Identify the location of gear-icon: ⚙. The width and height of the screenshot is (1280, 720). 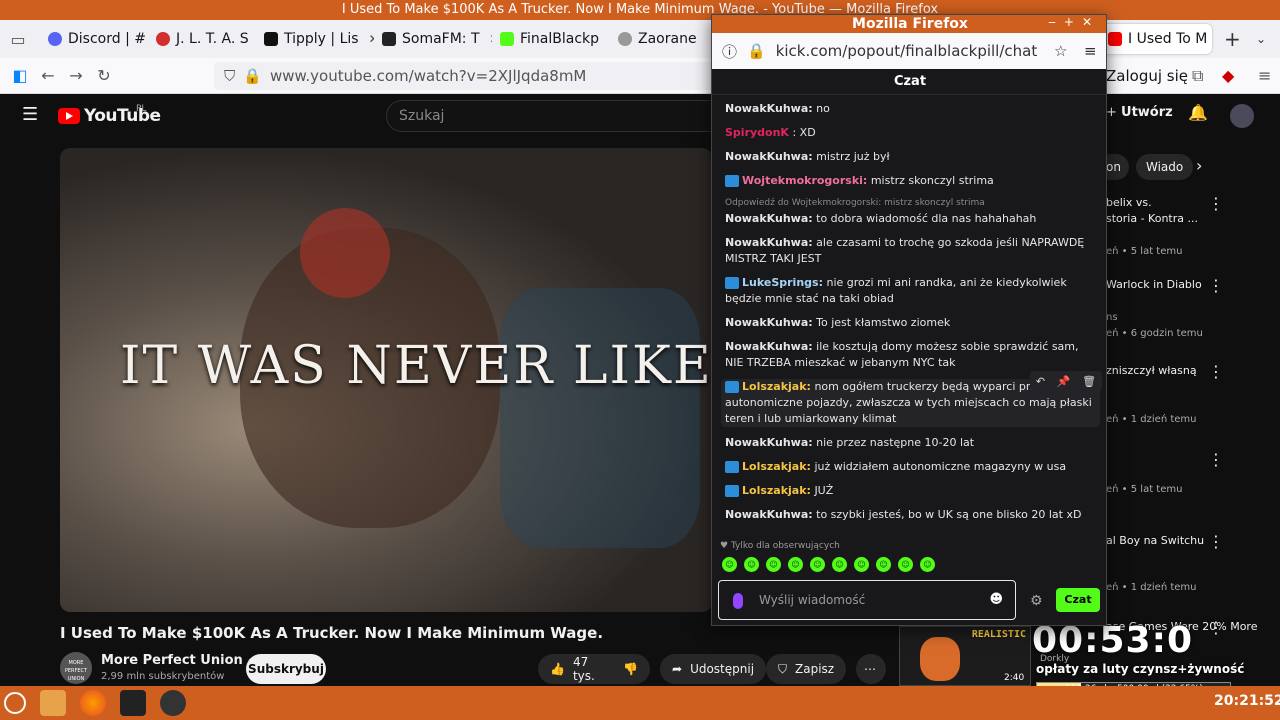
(1036, 601).